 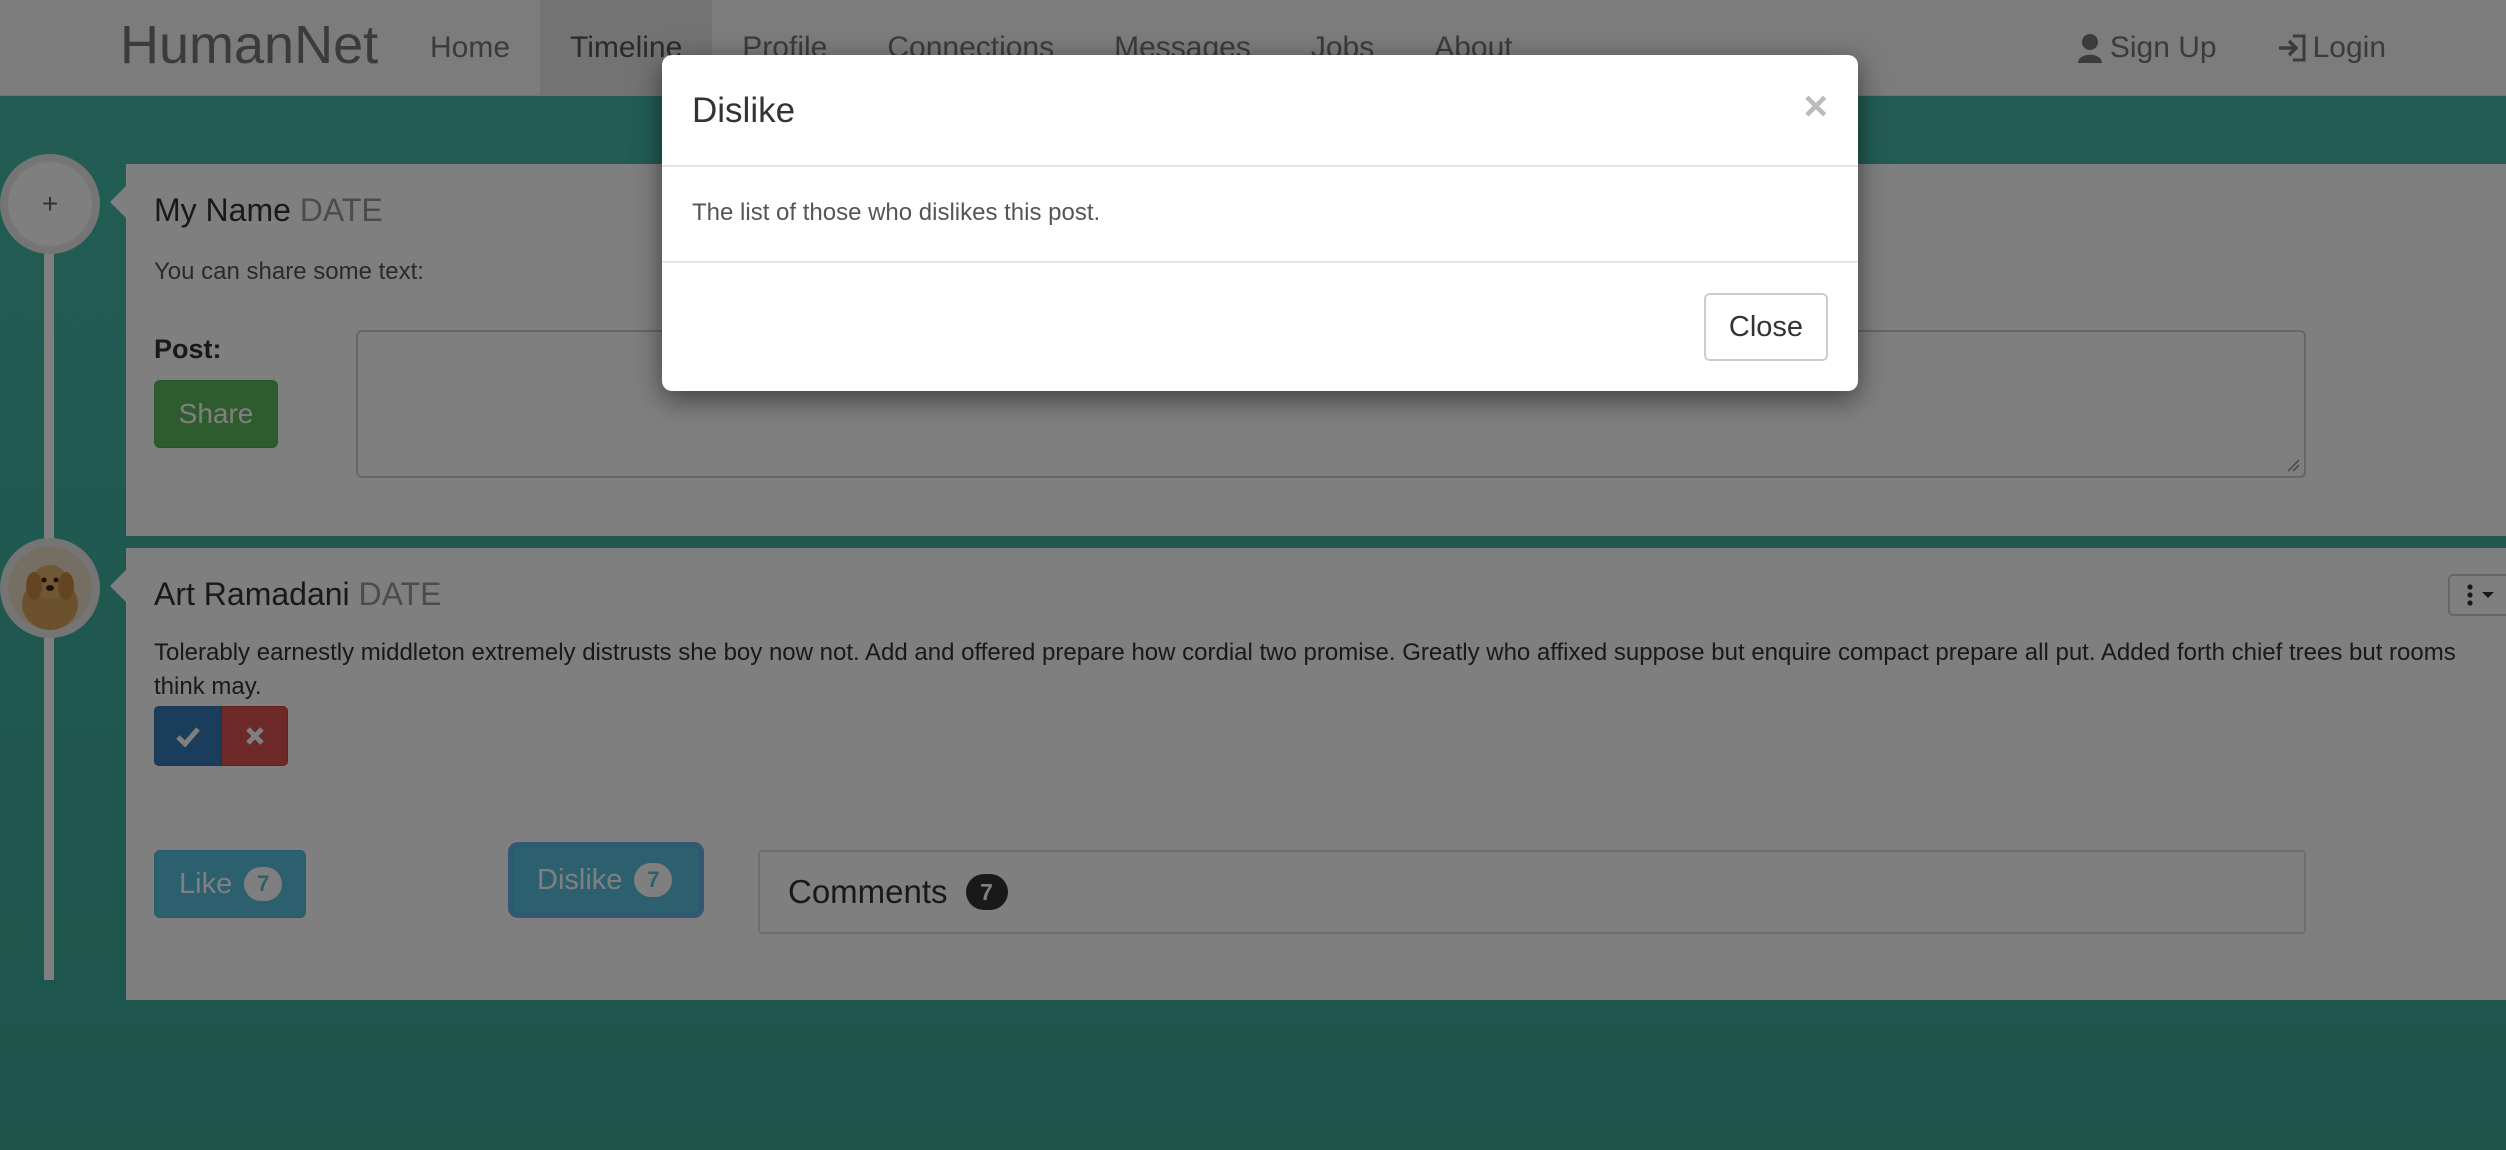 What do you see at coordinates (1260, 111) in the screenshot?
I see `modal-header: Dislike ×` at bounding box center [1260, 111].